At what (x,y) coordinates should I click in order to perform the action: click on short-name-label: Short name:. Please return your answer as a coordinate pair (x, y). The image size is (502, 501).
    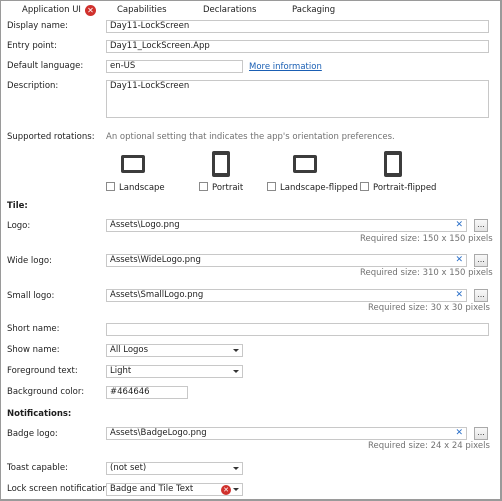
    Looking at the image, I should click on (33, 329).